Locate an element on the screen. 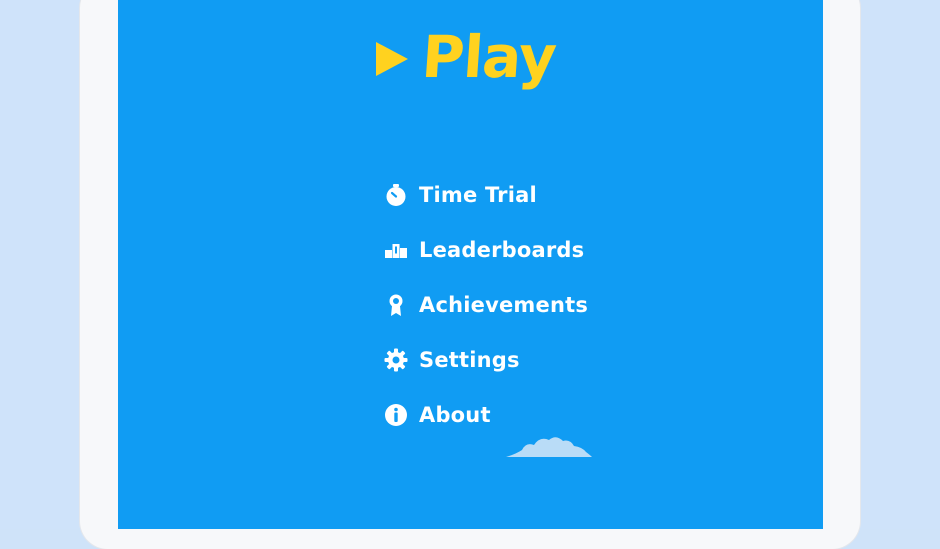 The height and width of the screenshot is (549, 940). podium-icon is located at coordinates (396, 250).